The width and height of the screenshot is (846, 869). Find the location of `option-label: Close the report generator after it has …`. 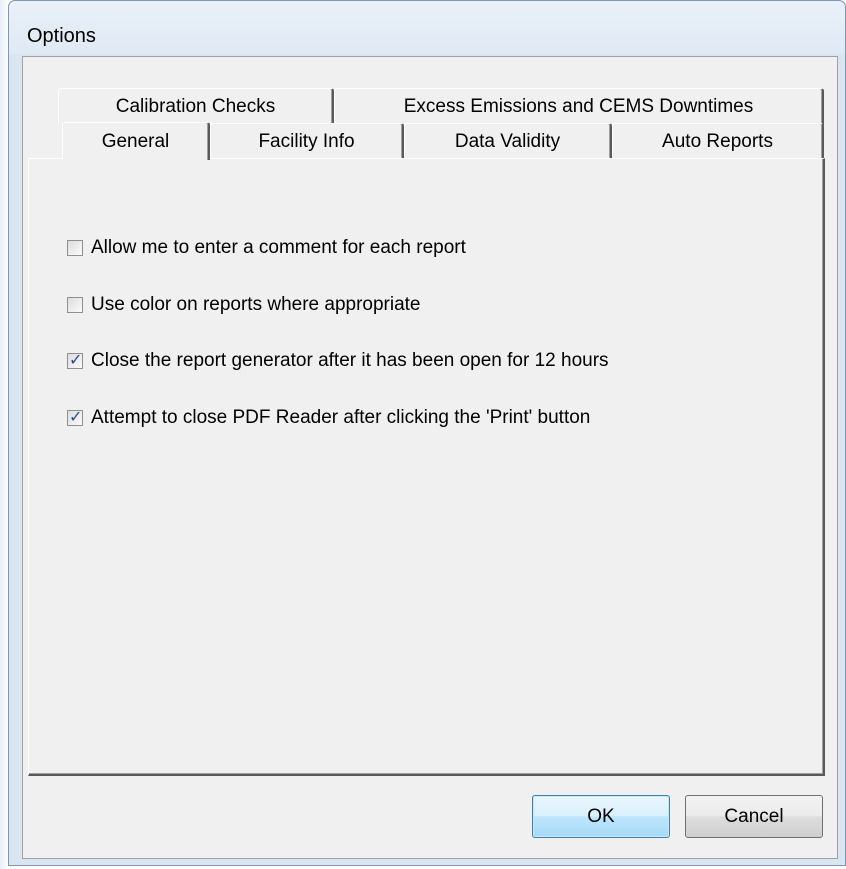

option-label: Close the report generator after it has … is located at coordinates (350, 360).